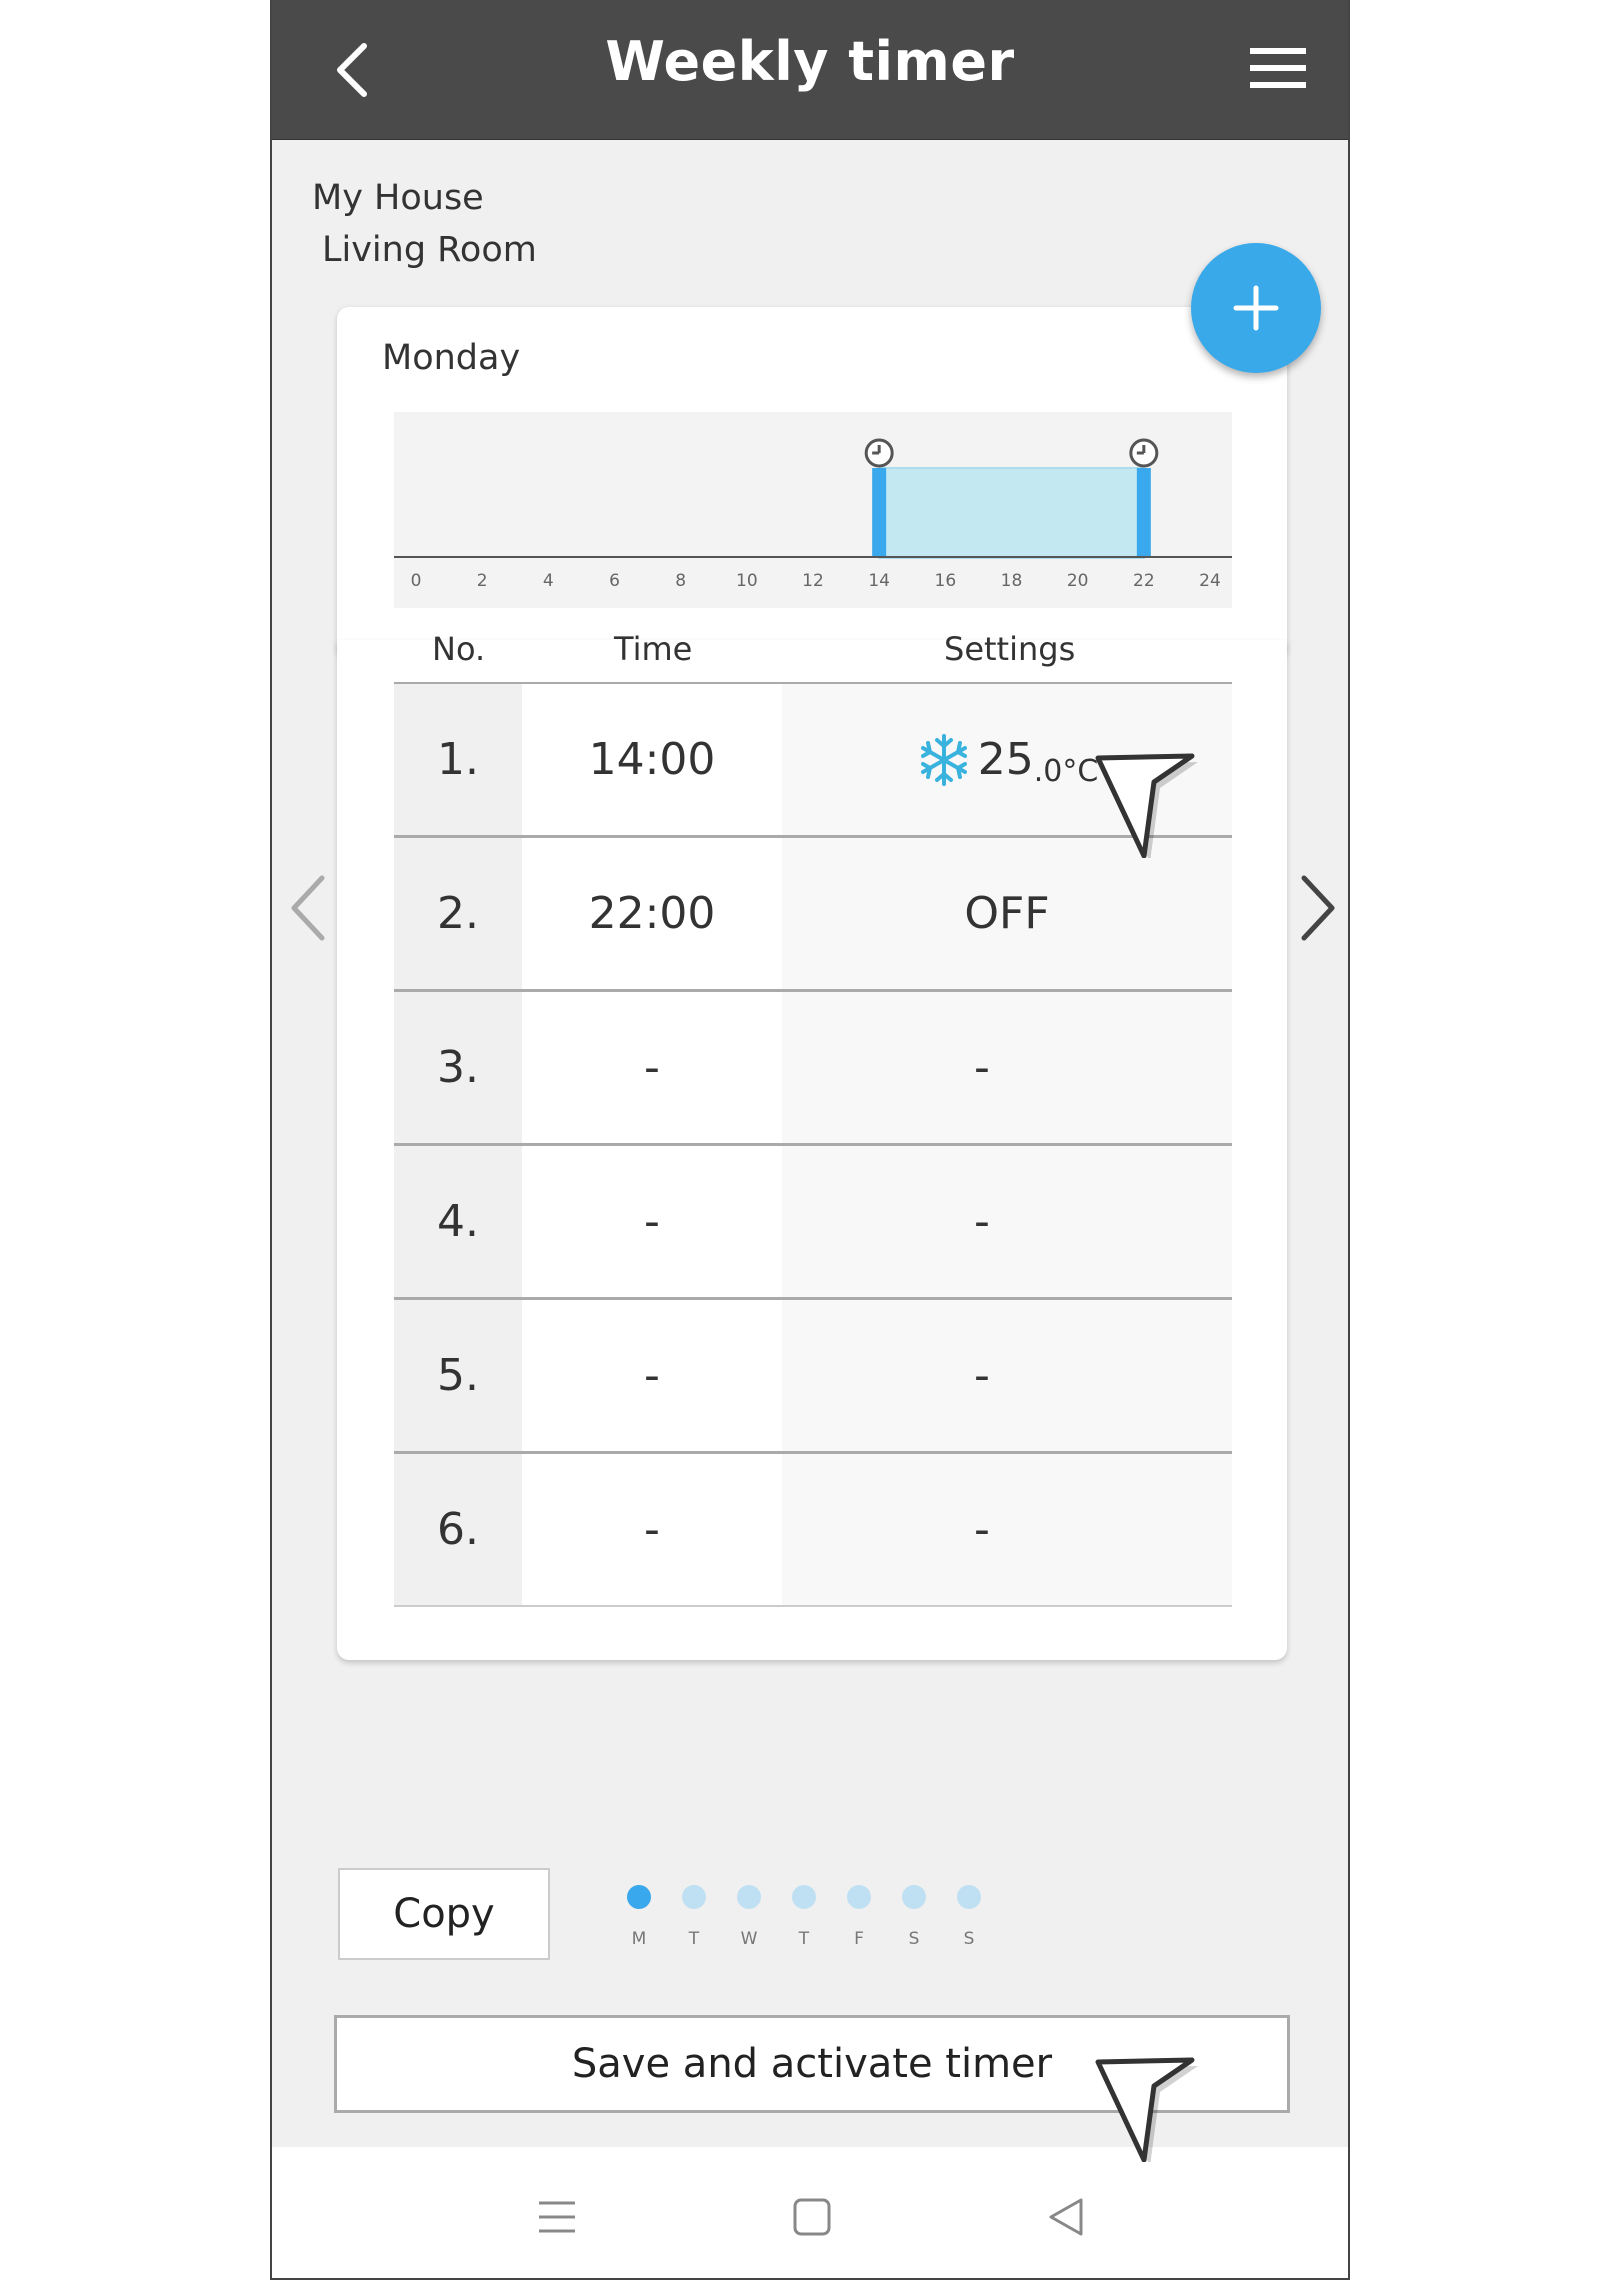  What do you see at coordinates (652, 759) in the screenshot?
I see `row-time: 14:00` at bounding box center [652, 759].